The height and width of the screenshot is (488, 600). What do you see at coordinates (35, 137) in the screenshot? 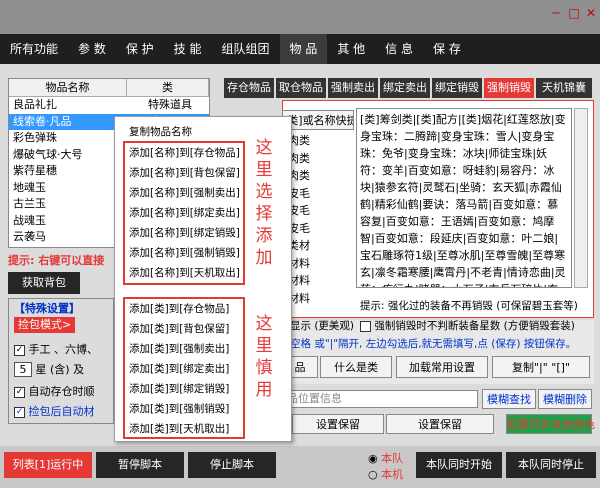
I see `item-name: 彩色弹珠` at bounding box center [35, 137].